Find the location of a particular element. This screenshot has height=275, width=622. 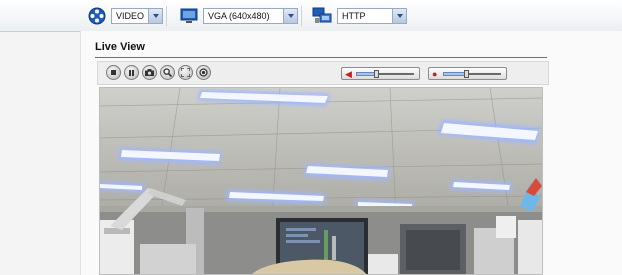

zoom-button is located at coordinates (167, 72).